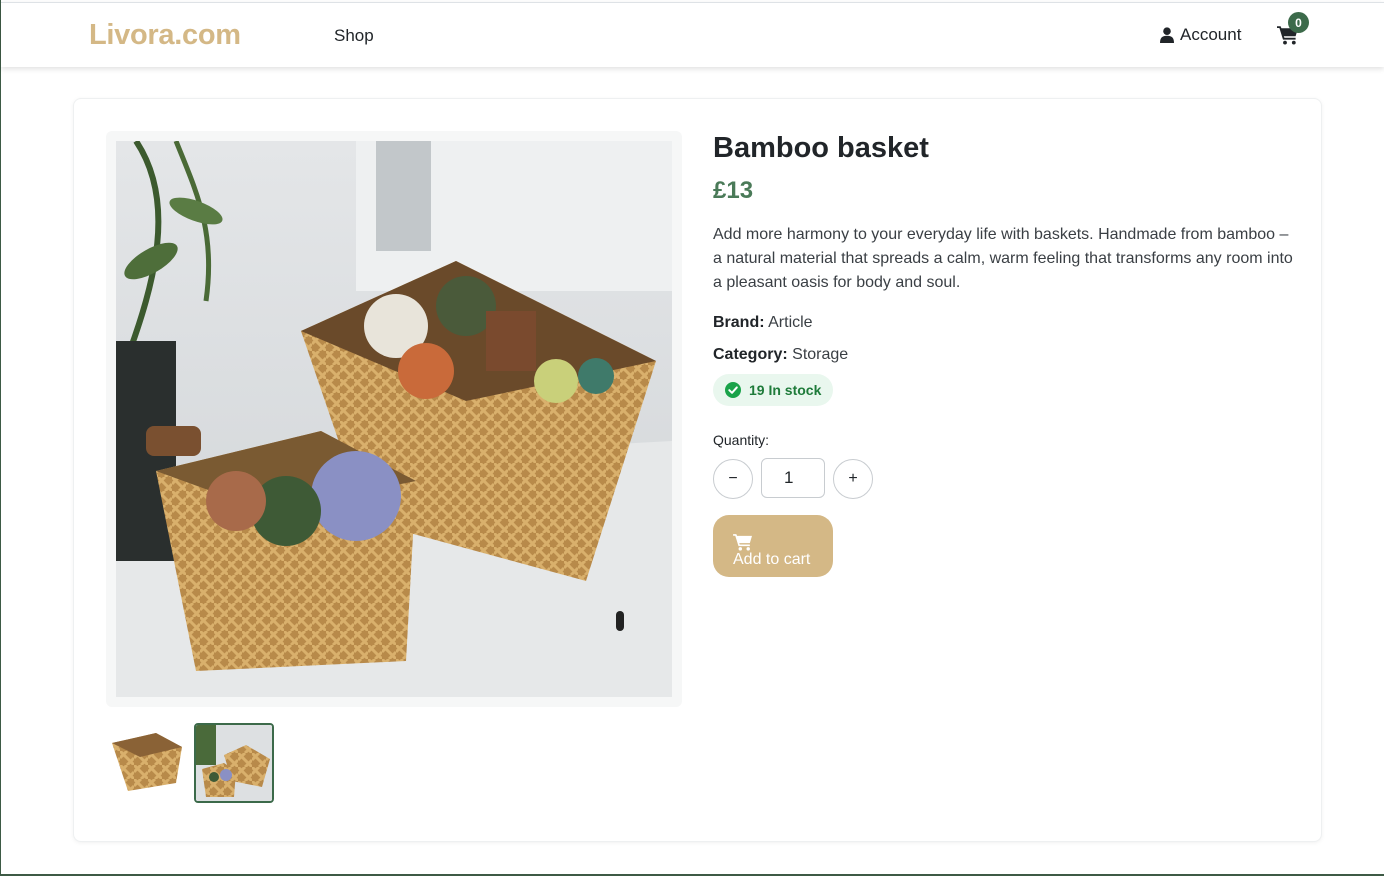  I want to click on stock-badge: 19 In stock, so click(773, 390).